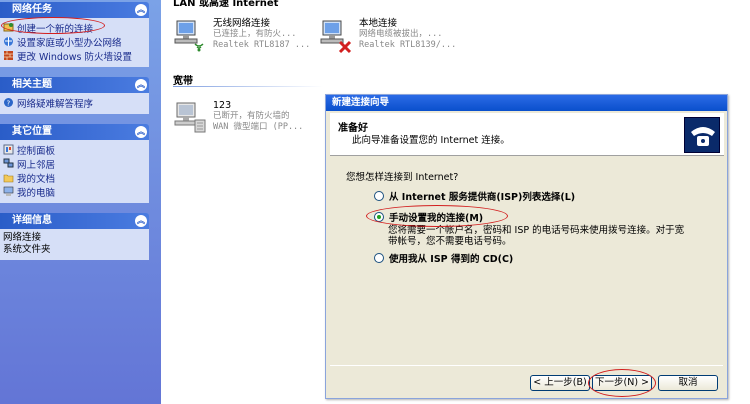  I want to click on panel-header-network-tasks: 网络任务 ︽, so click(74, 10).